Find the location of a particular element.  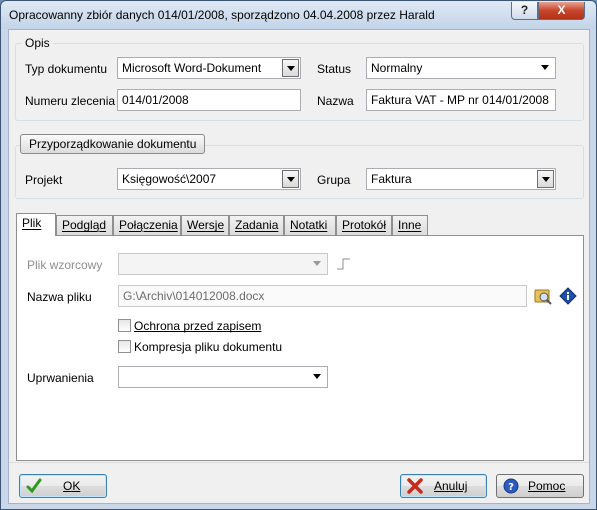

numer-zlecenia-label: Numeru zlecenia is located at coordinates (70, 101).